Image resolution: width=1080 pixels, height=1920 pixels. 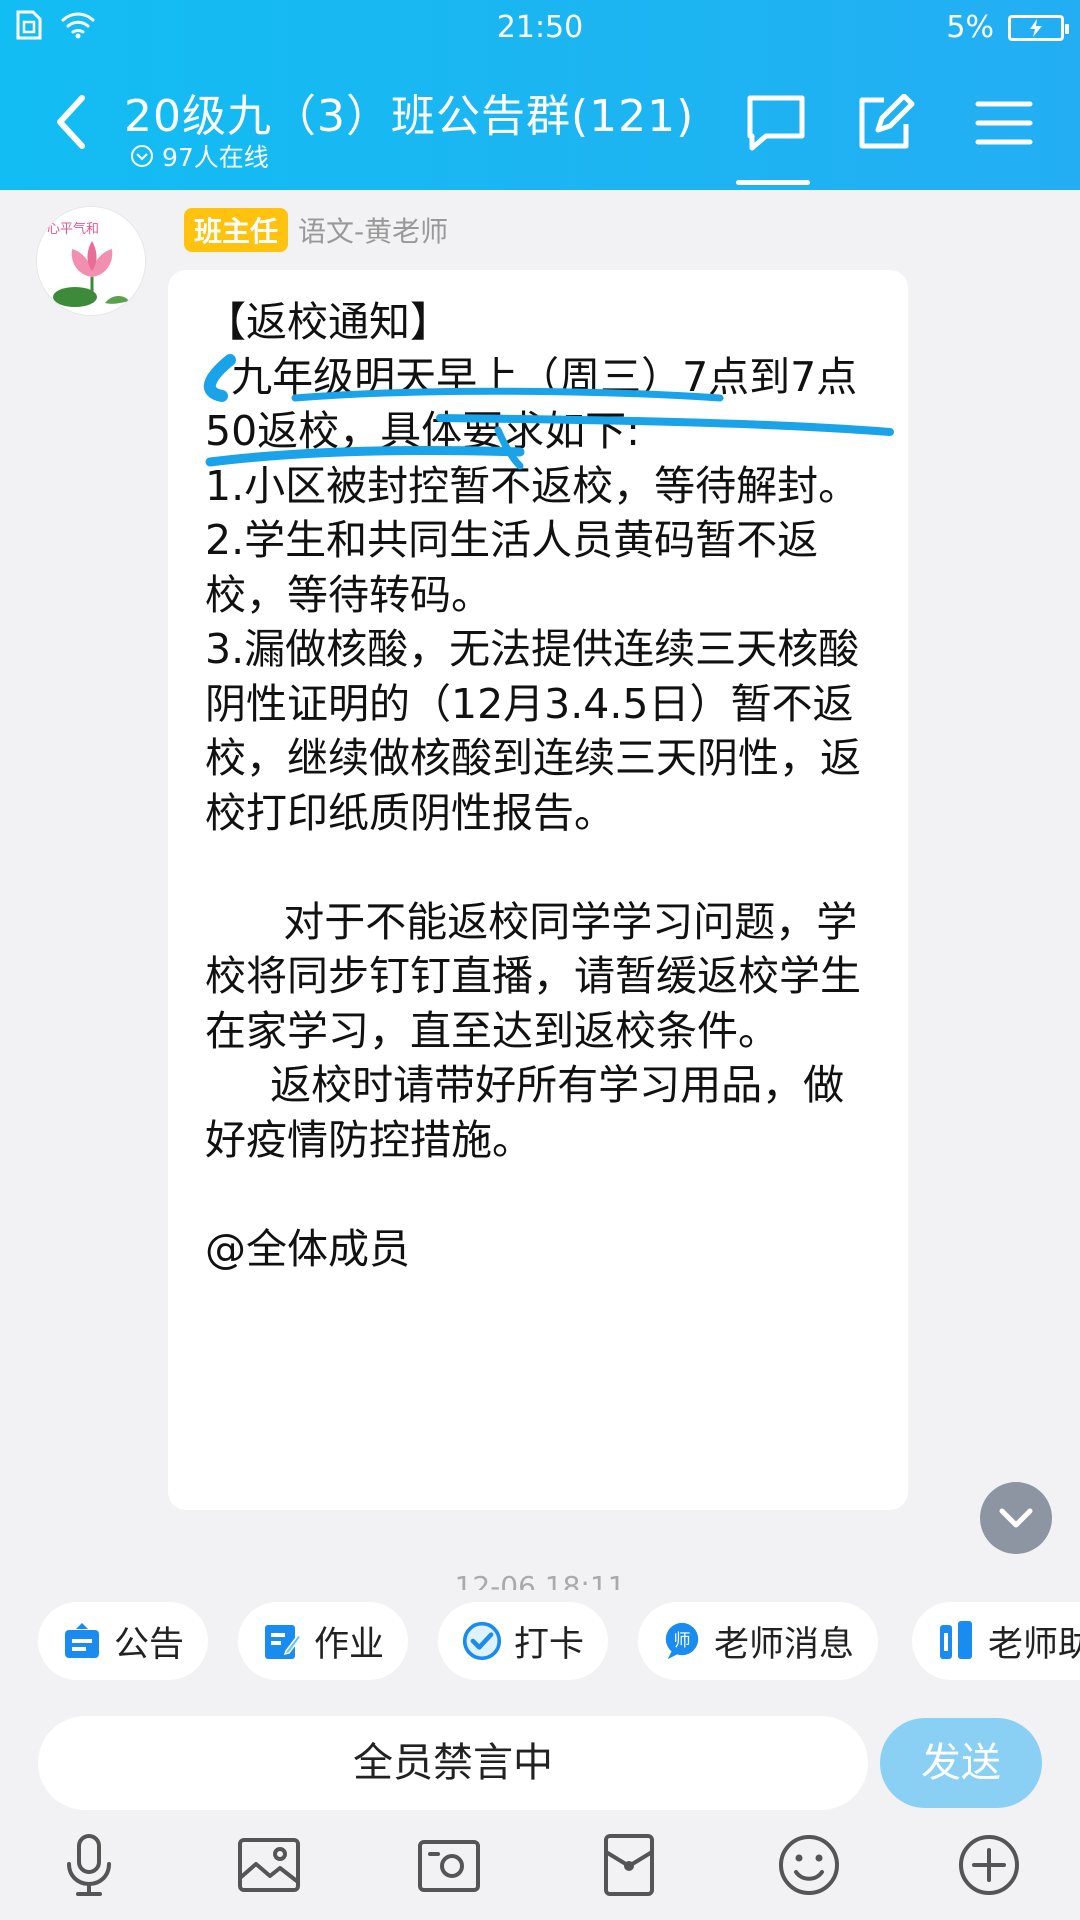 I want to click on edit-icon, so click(x=886, y=123).